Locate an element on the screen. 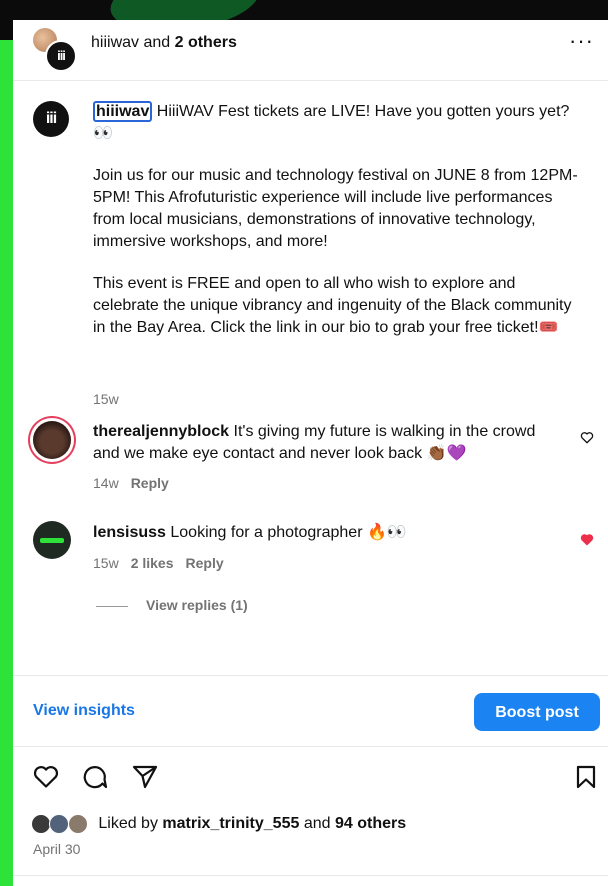  comment-icon is located at coordinates (95, 777).